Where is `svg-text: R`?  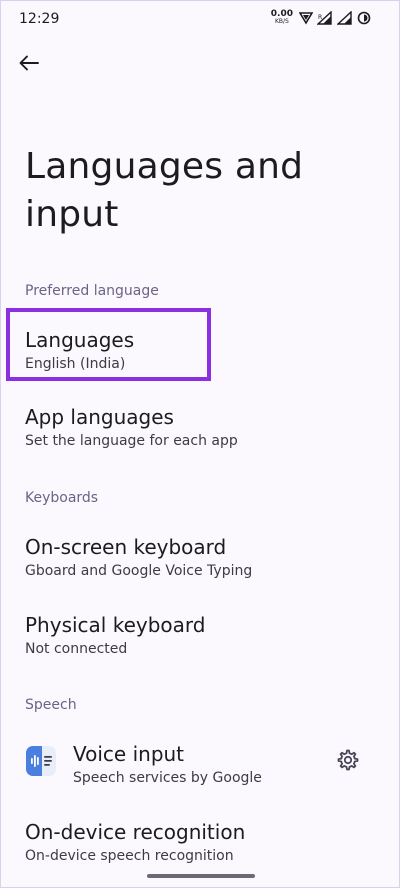 svg-text: R is located at coordinates (320, 17).